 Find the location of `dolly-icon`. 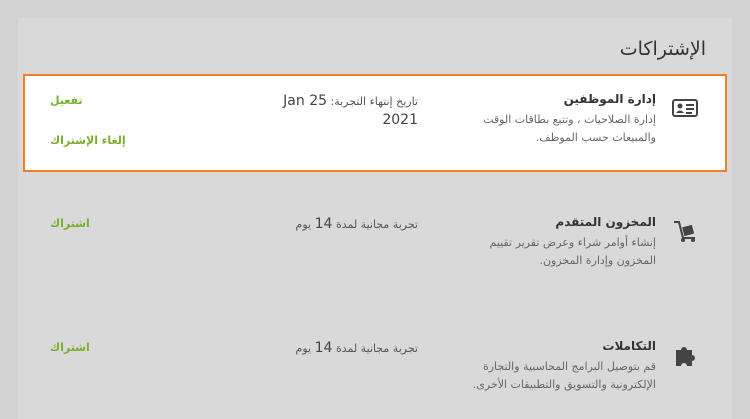

dolly-icon is located at coordinates (685, 231).